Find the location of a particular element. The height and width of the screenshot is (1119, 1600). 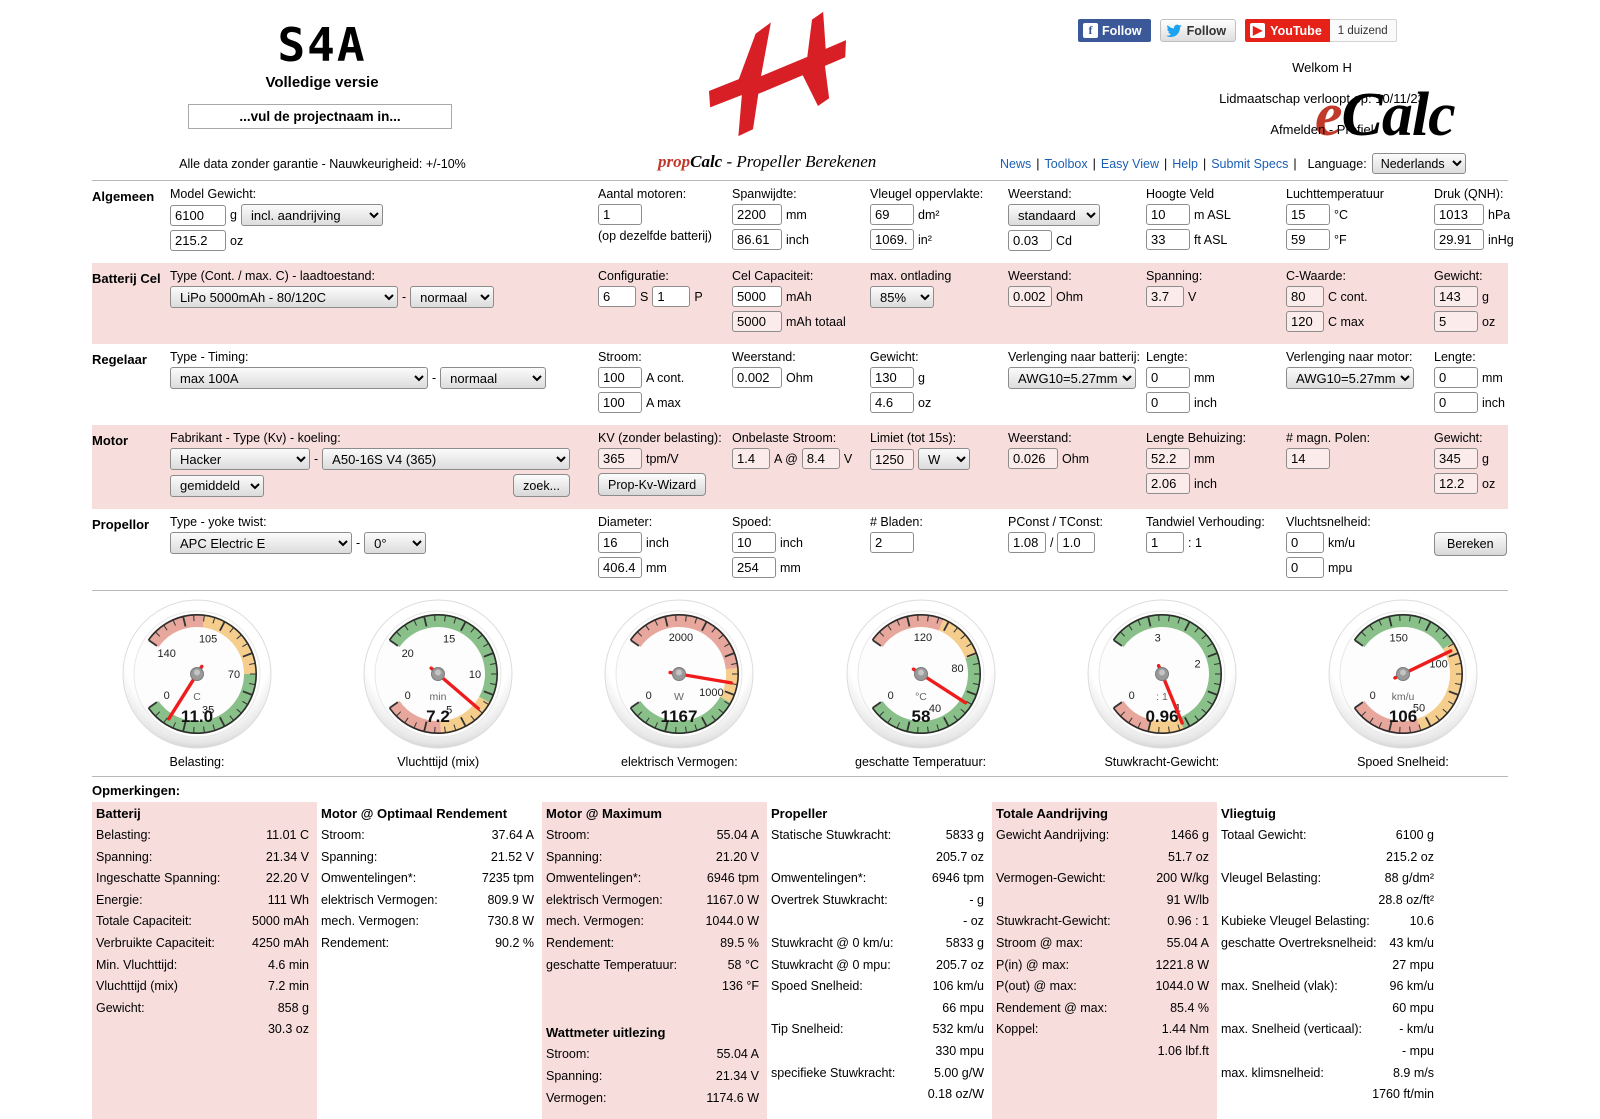

unit-cd: Cd is located at coordinates (1064, 241).